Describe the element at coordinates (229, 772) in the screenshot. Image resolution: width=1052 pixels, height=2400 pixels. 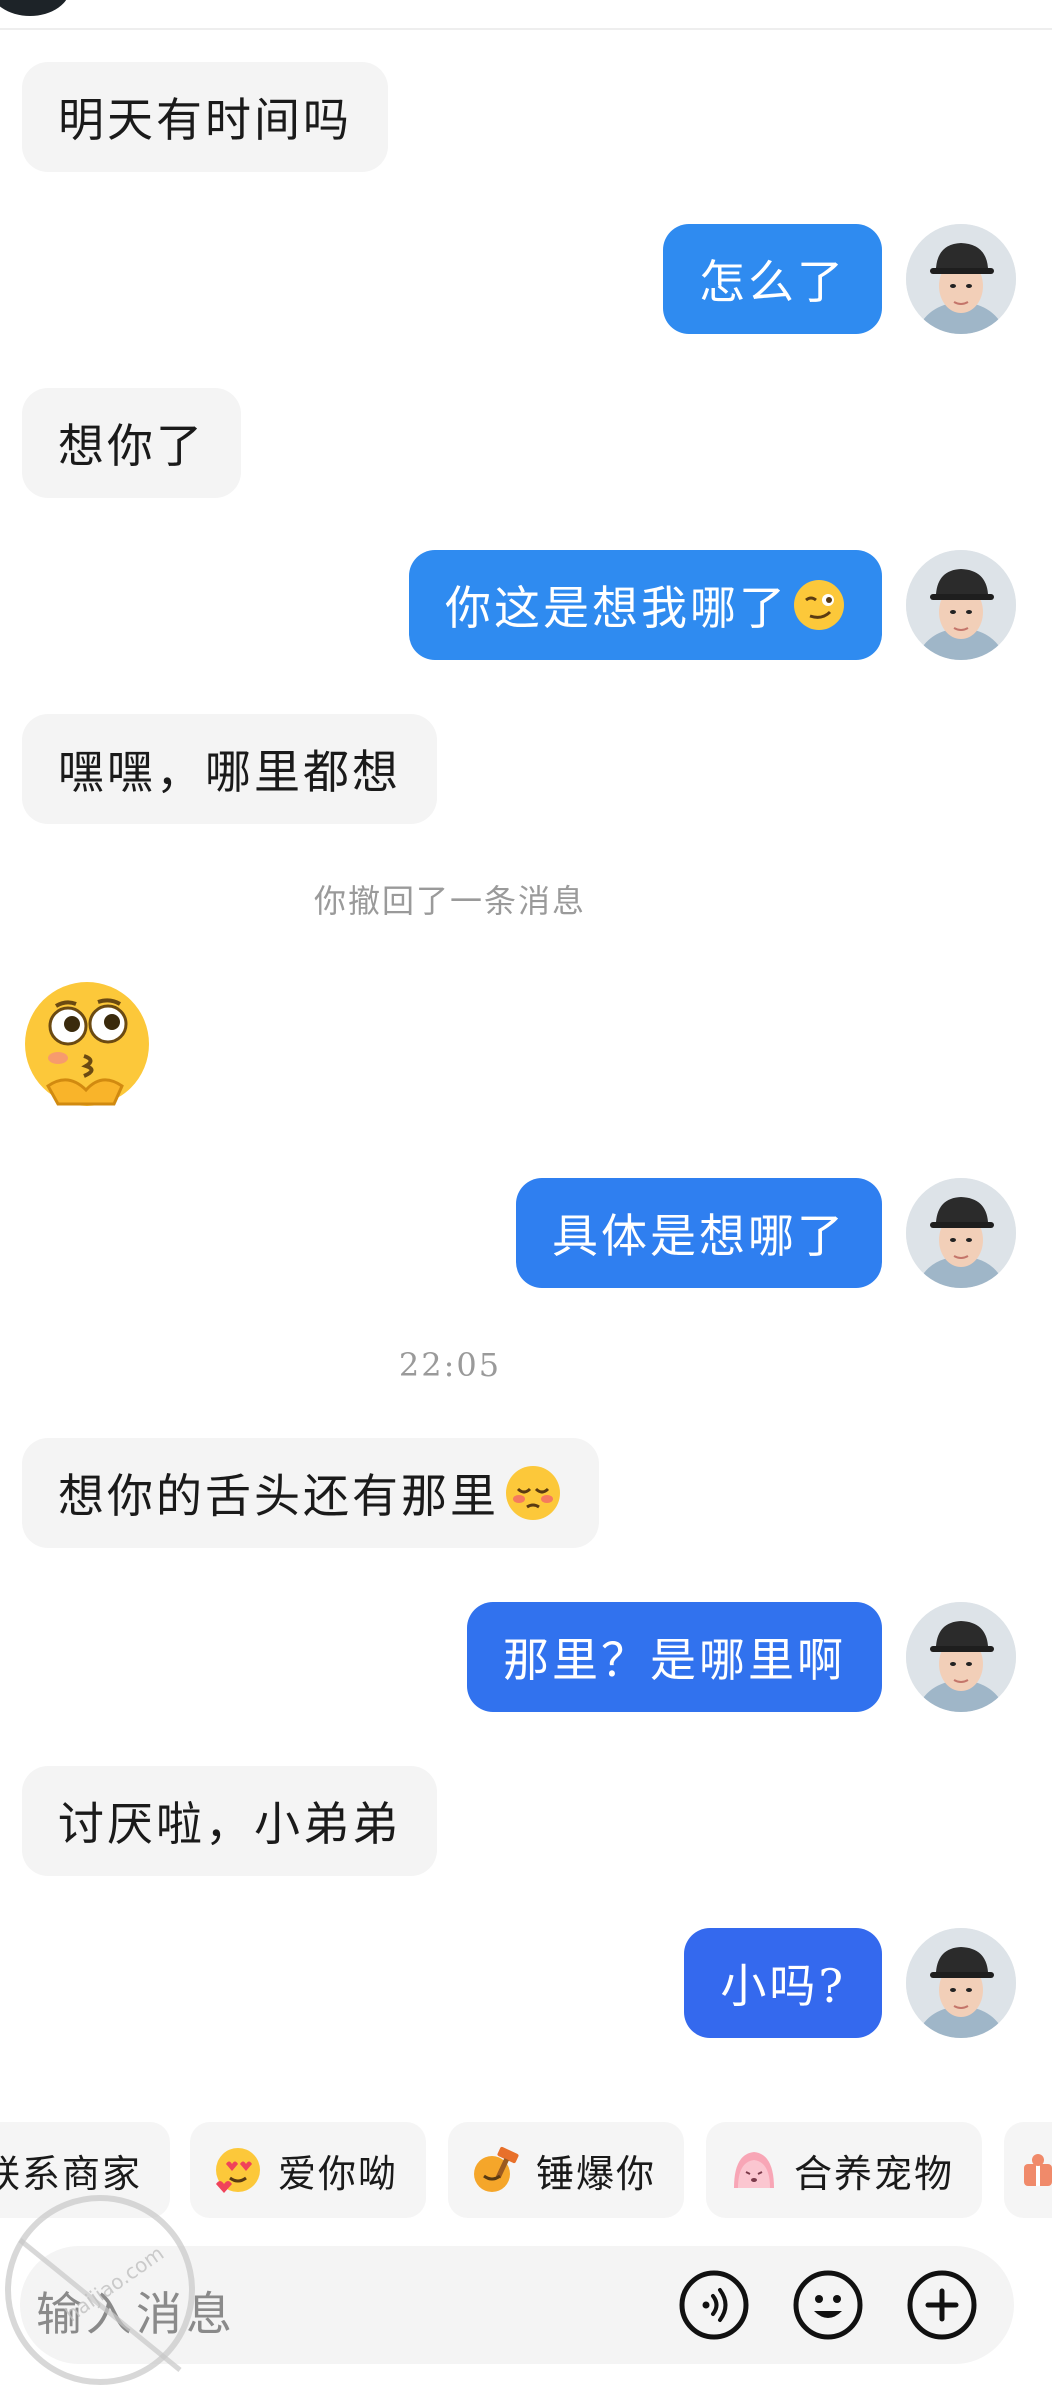
I see `message-text: 嘿嘿，哪里都想` at that location.